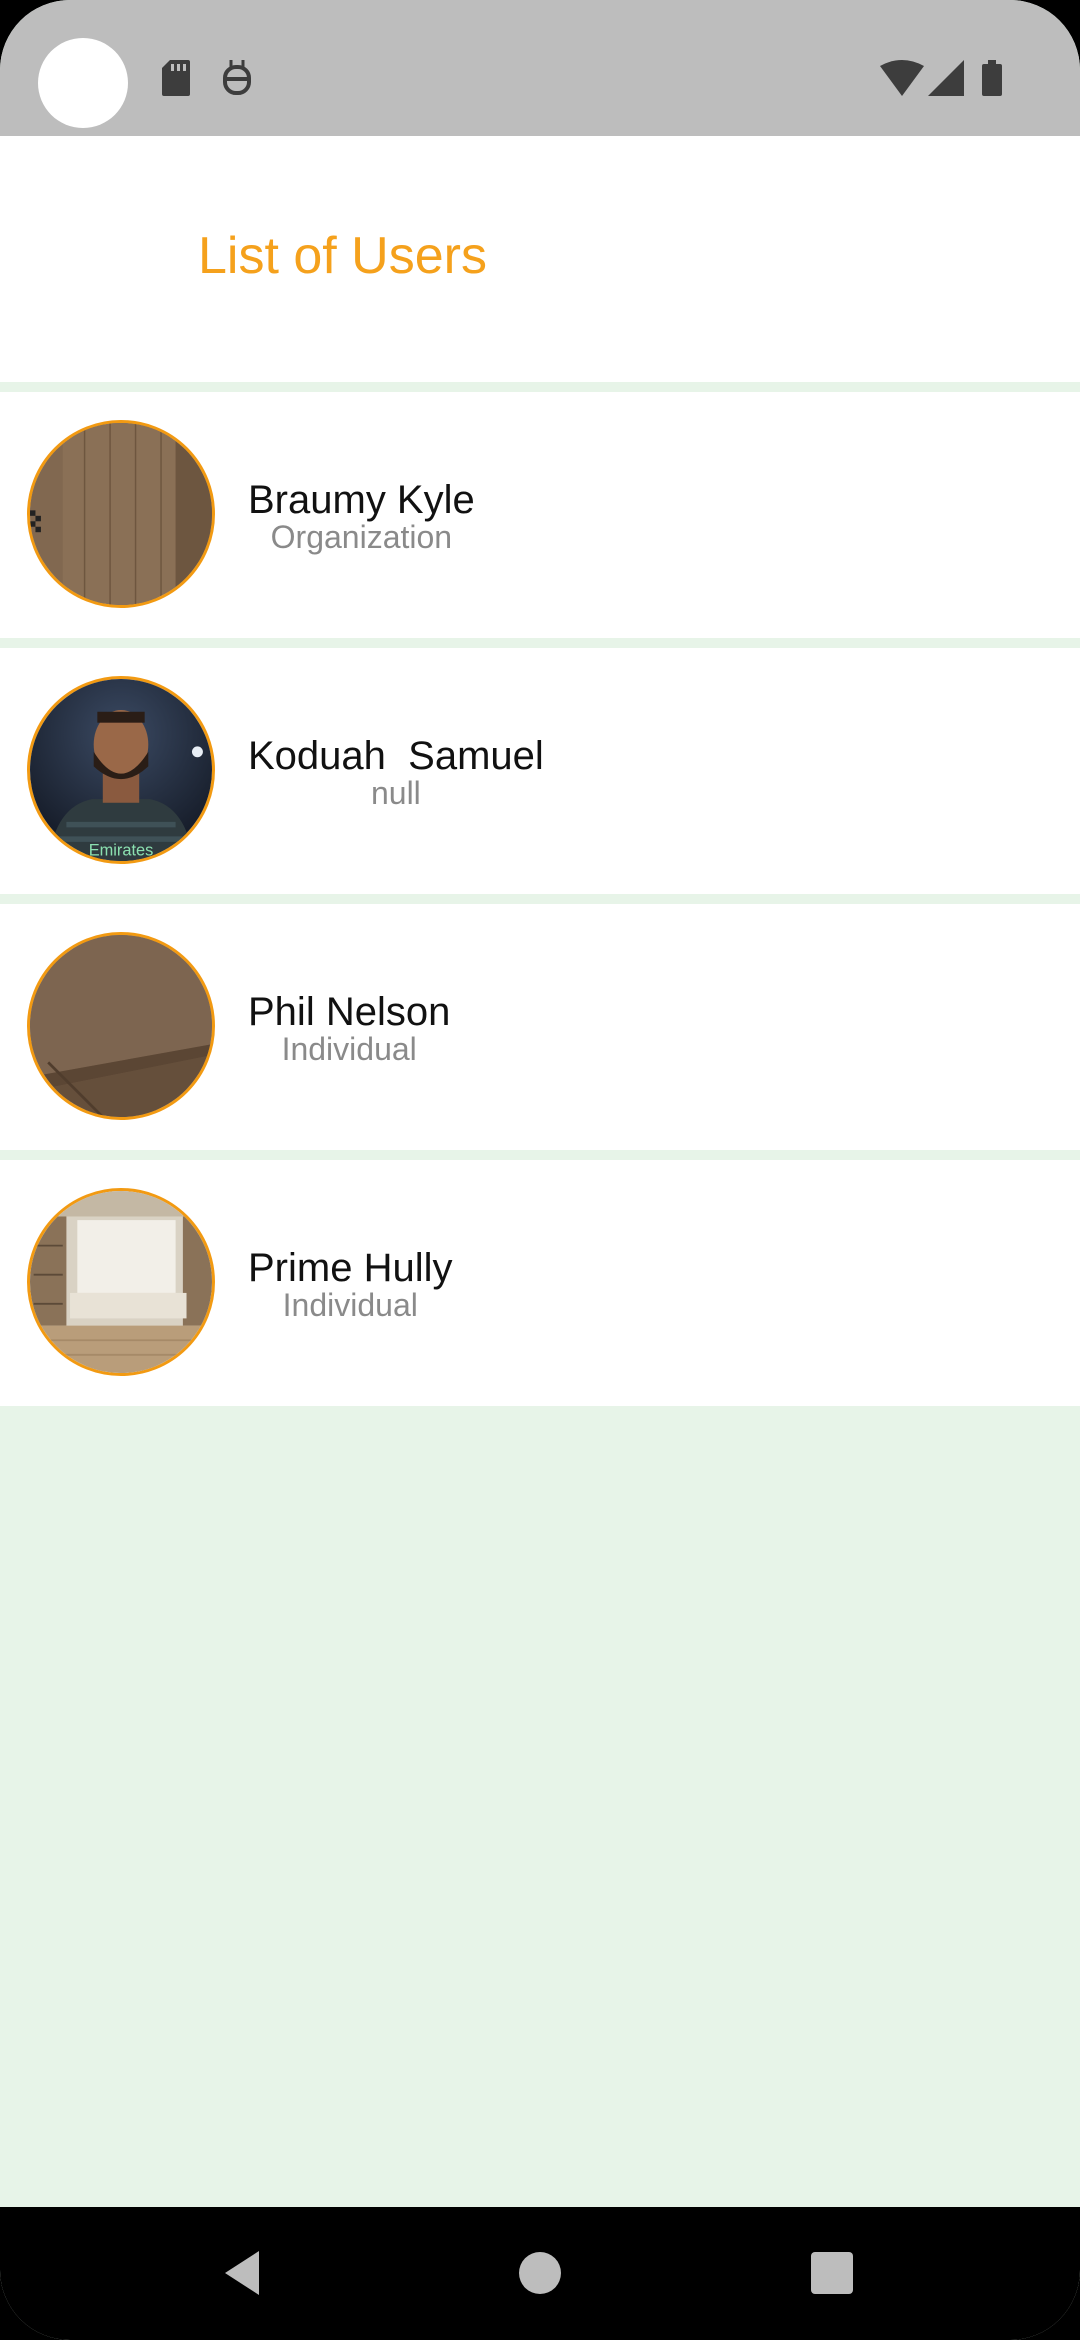 The height and width of the screenshot is (2340, 1080). I want to click on sd-card-icon, so click(176, 78).